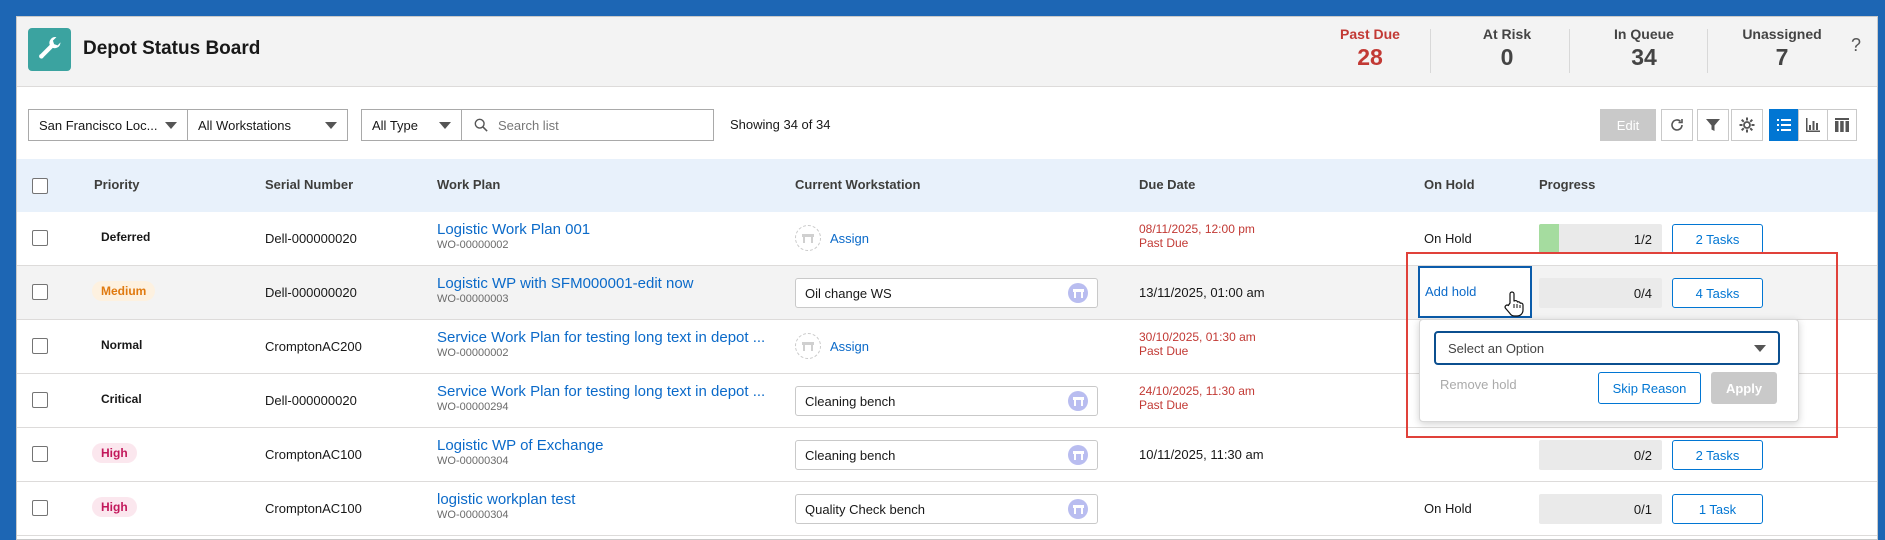 The image size is (1885, 540). I want to click on column-header-on-hold: On Hold, so click(1449, 184).